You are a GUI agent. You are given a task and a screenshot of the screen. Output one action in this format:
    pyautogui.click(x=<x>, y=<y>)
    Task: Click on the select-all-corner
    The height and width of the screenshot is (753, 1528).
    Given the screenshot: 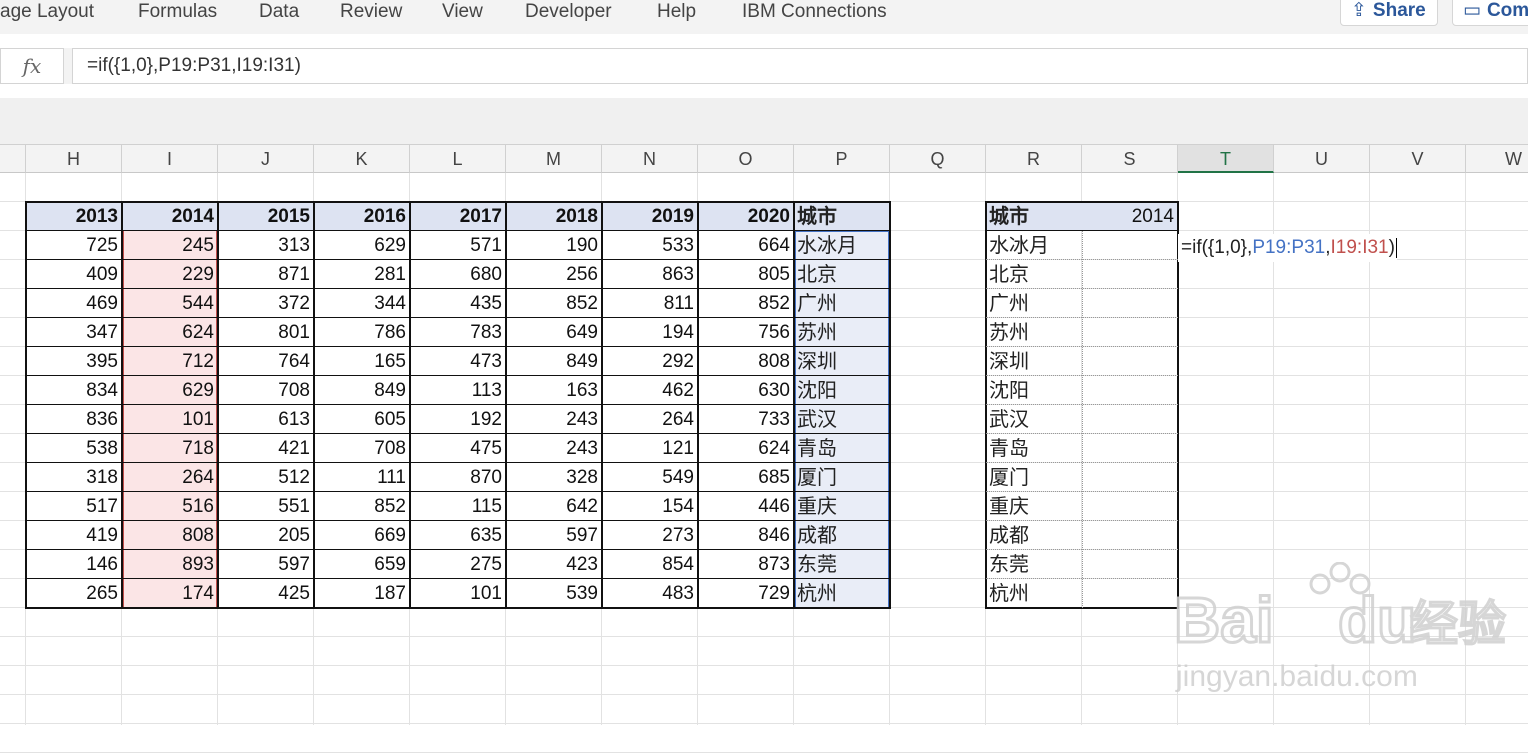 What is the action you would take?
    pyautogui.click(x=13, y=159)
    